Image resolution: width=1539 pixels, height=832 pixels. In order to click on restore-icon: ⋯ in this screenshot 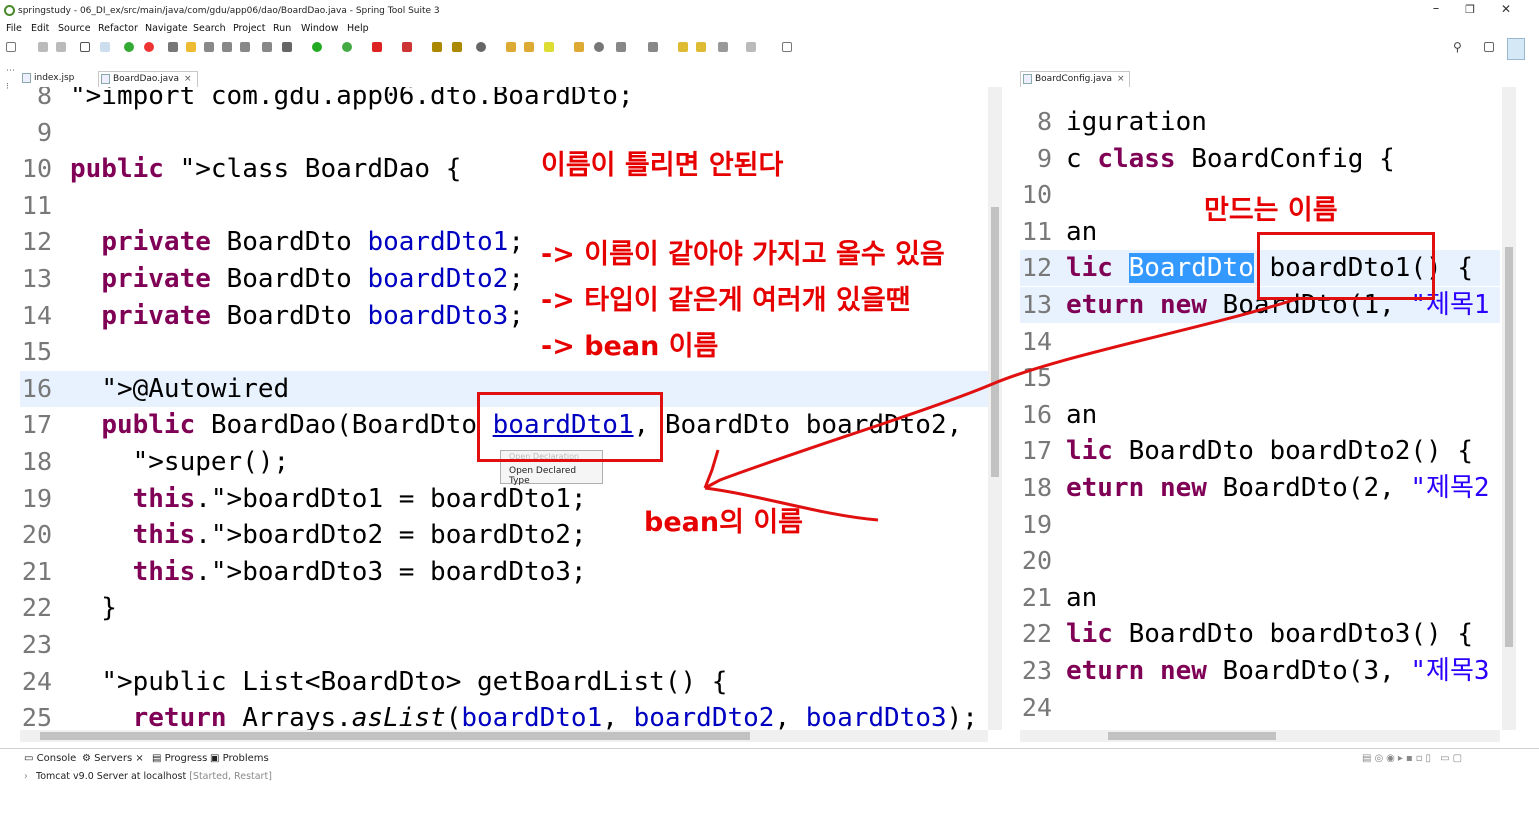, I will do `click(10, 71)`.